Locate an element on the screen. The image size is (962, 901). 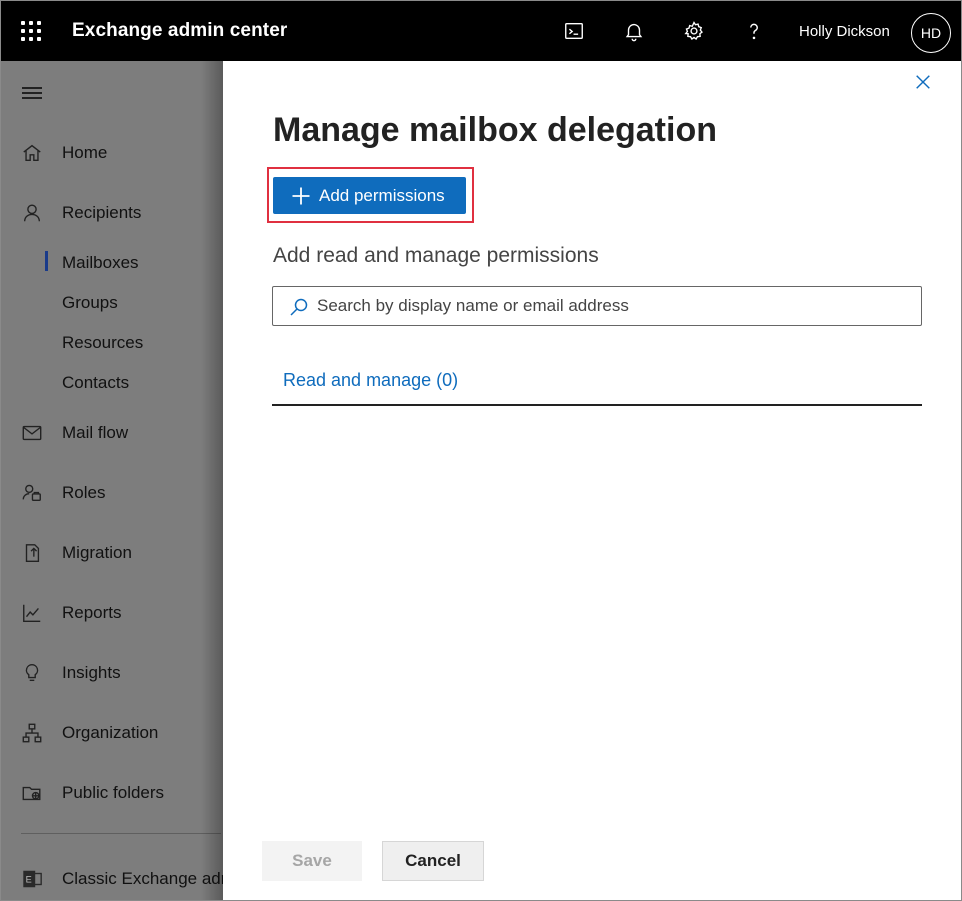
top-bar: Exchange admin center Holly Dickson HD is located at coordinates (481, 31).